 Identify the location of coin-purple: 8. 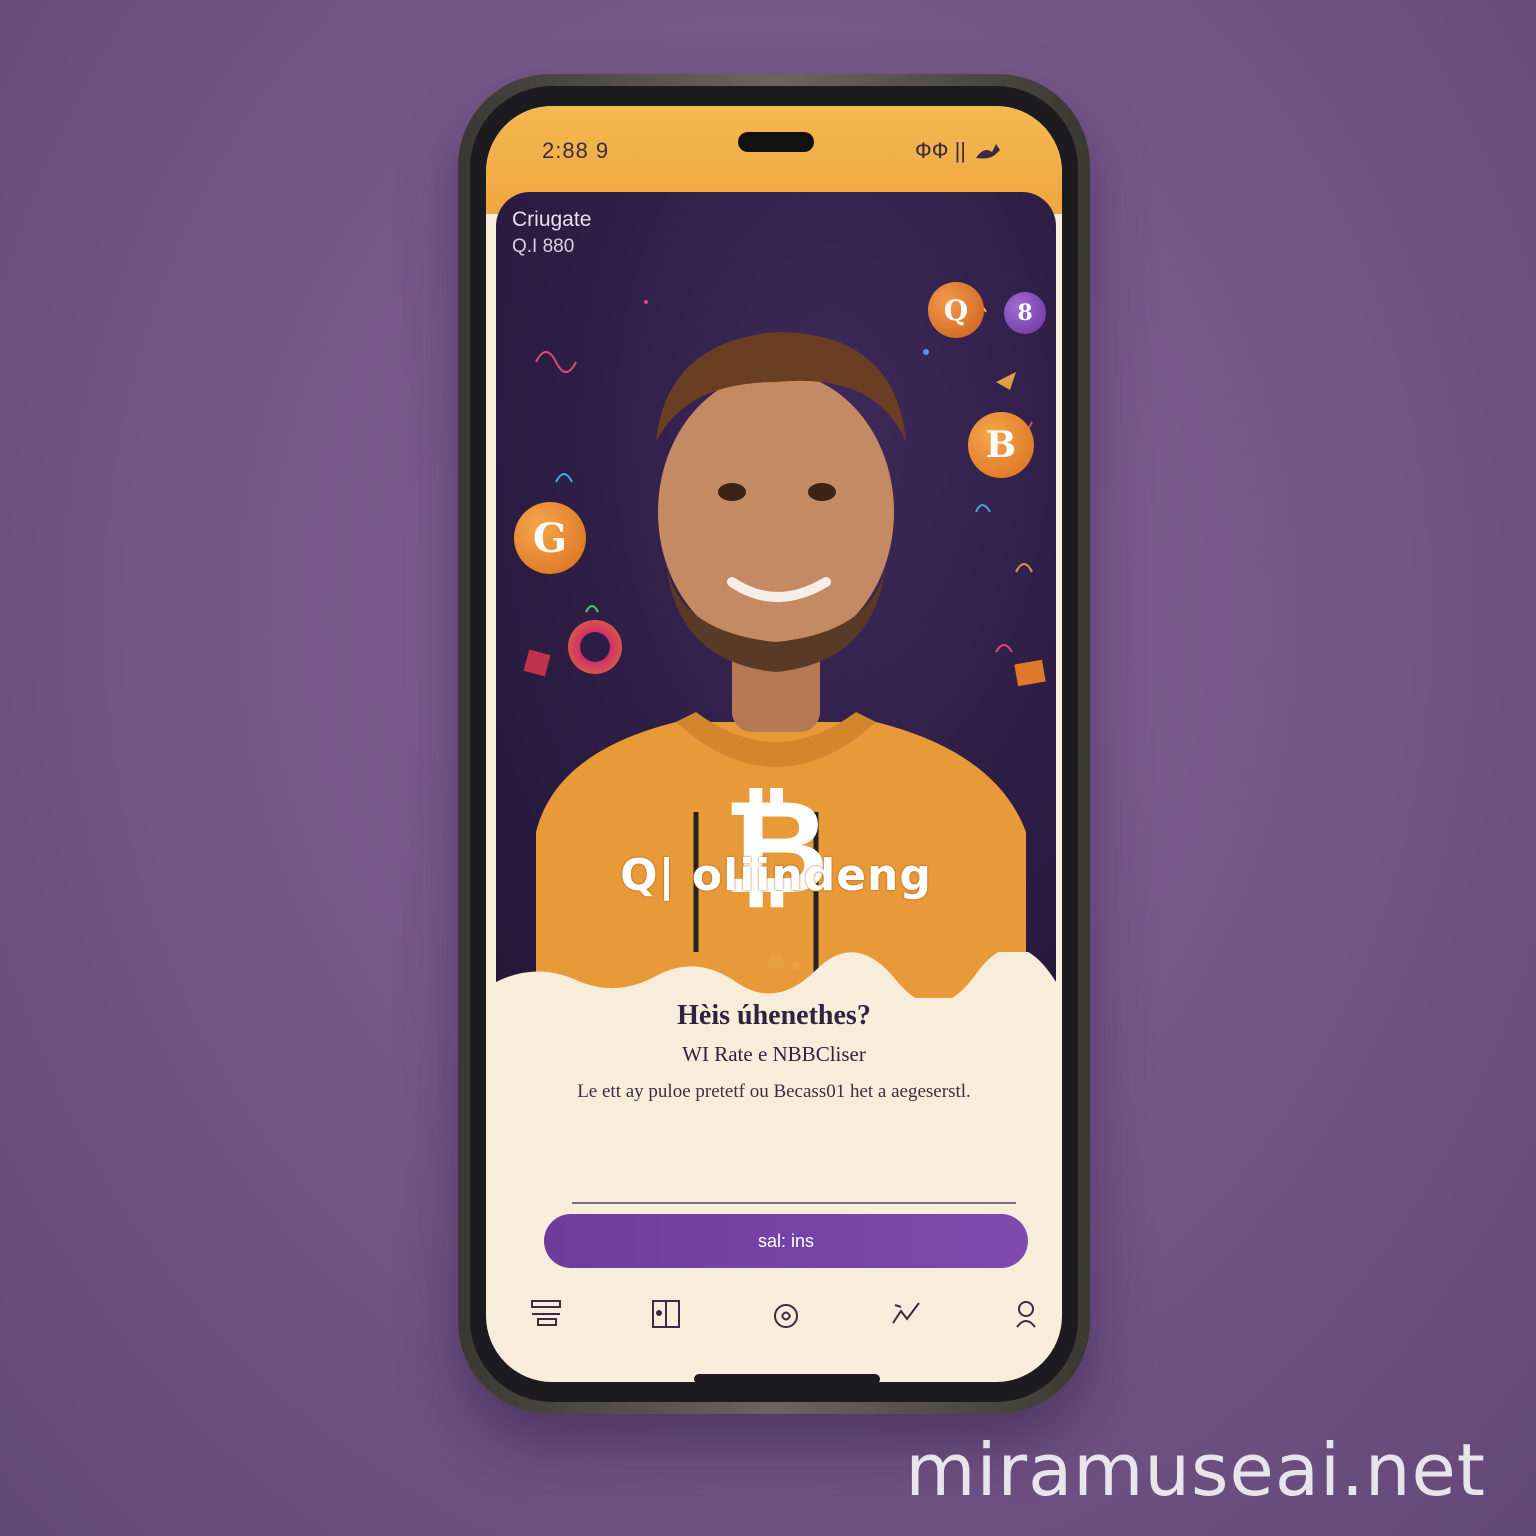
(1025, 313).